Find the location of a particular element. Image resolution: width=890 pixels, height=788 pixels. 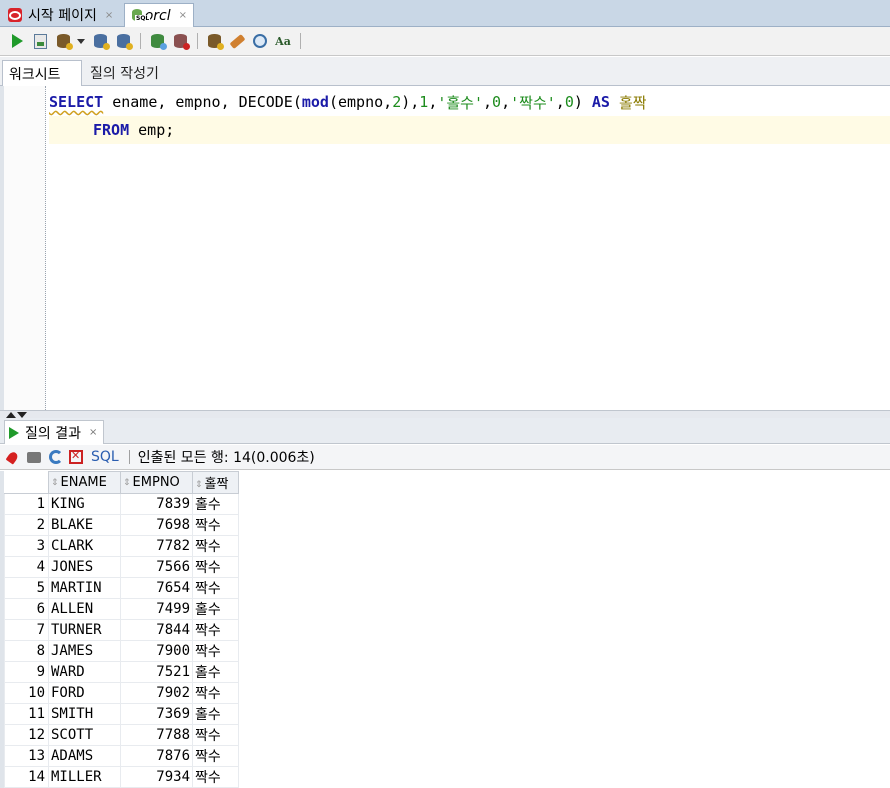

cell-empno: 7788 is located at coordinates (156, 735).